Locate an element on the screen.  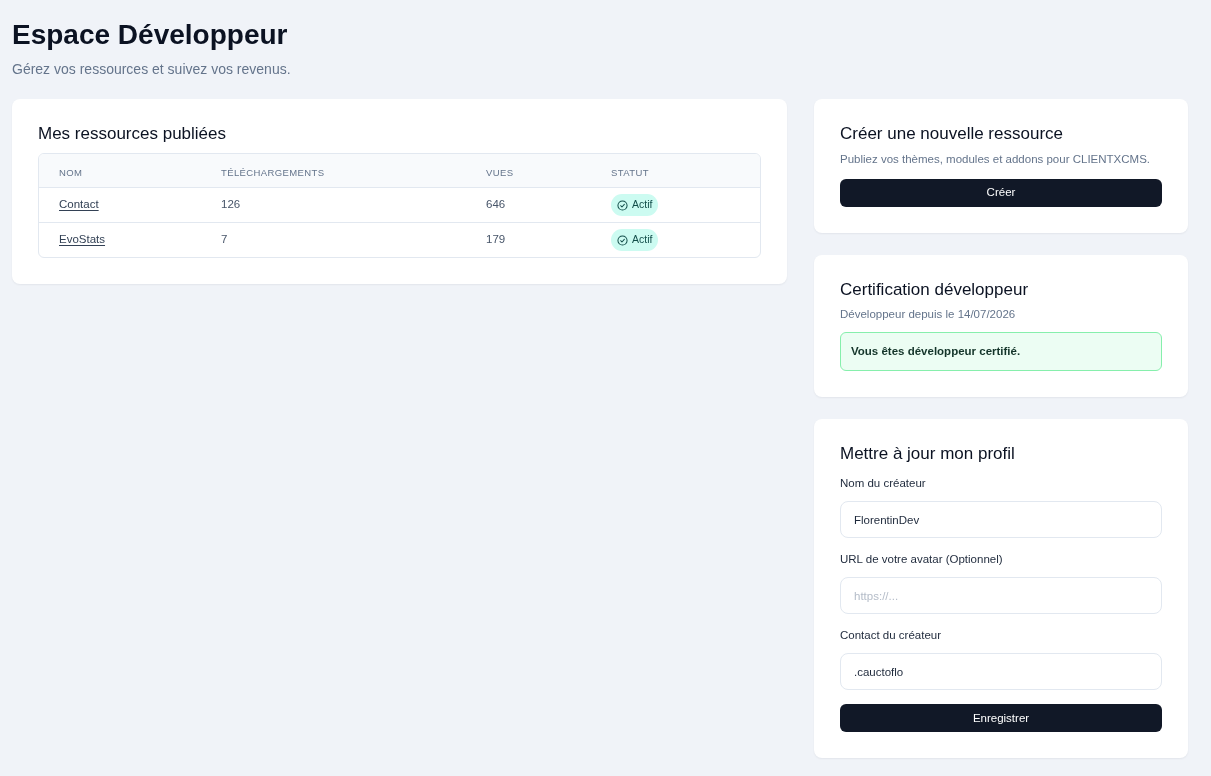
card-title: Certification développeur is located at coordinates (935, 290).